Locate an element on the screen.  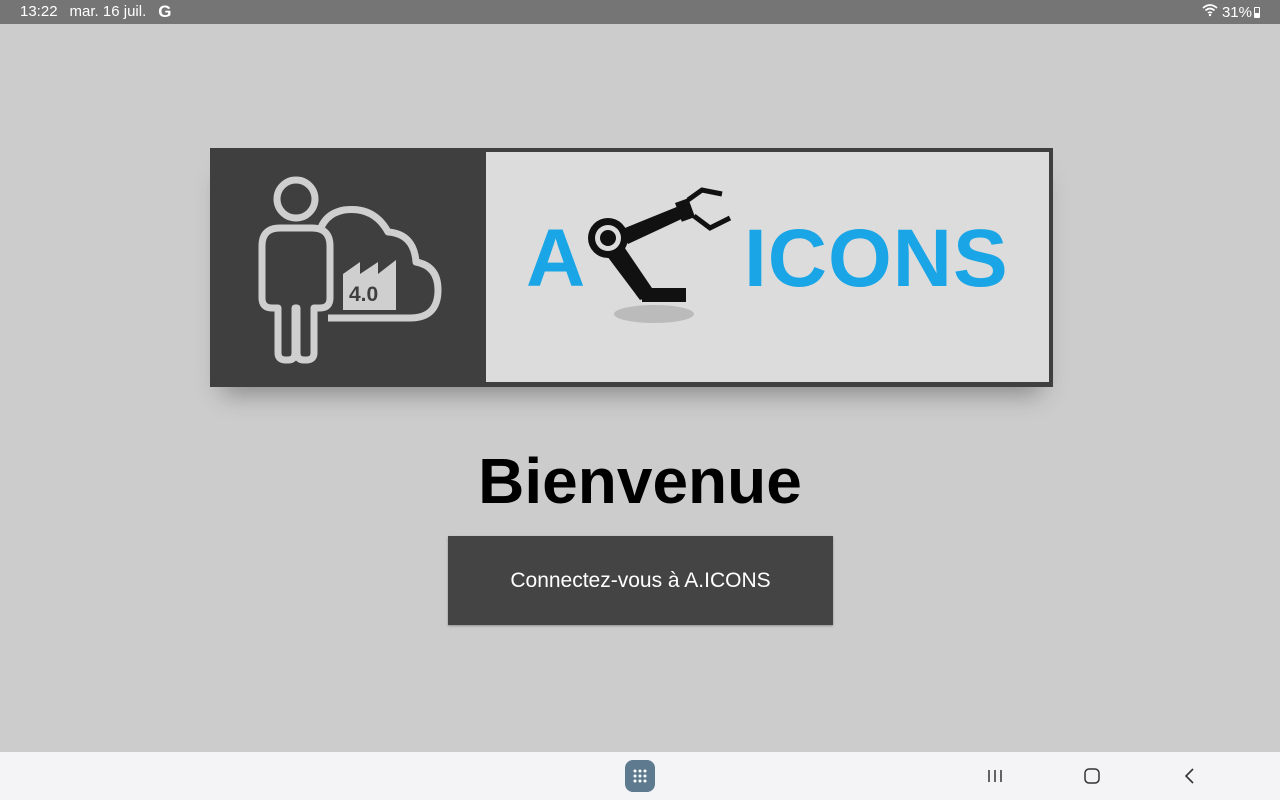
back-icon is located at coordinates (1190, 776).